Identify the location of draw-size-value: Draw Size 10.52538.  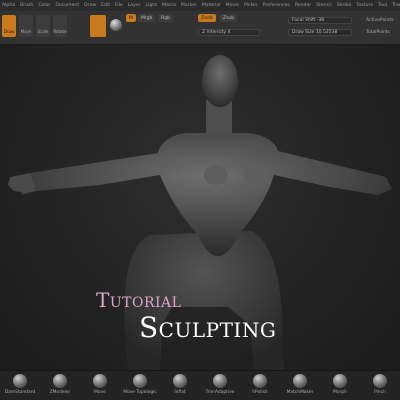
(315, 32).